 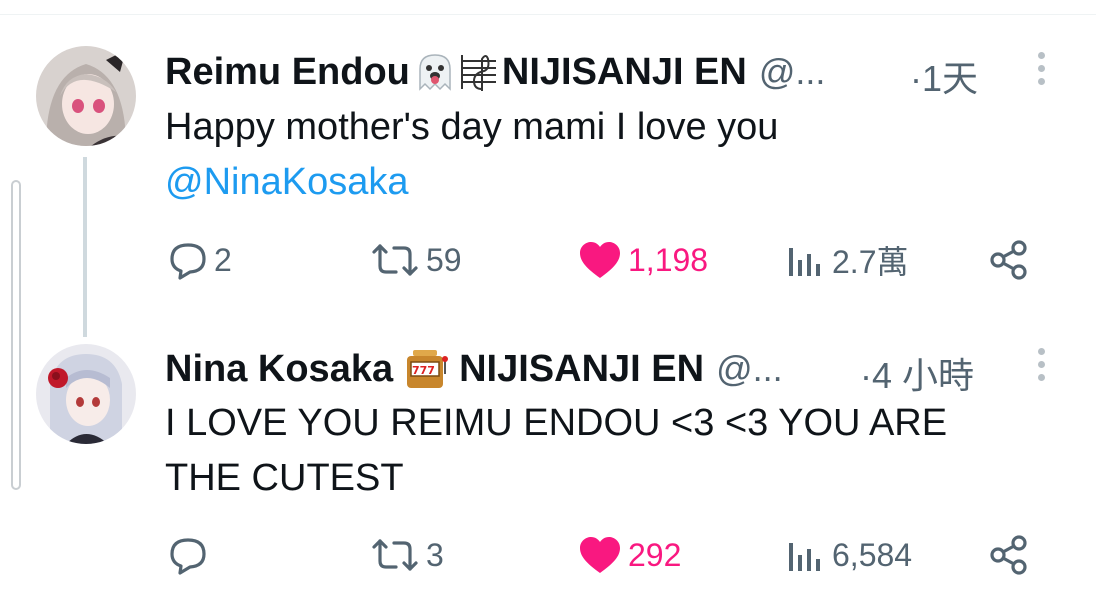 I want to click on timestamp: ·1天, so click(x=944, y=76).